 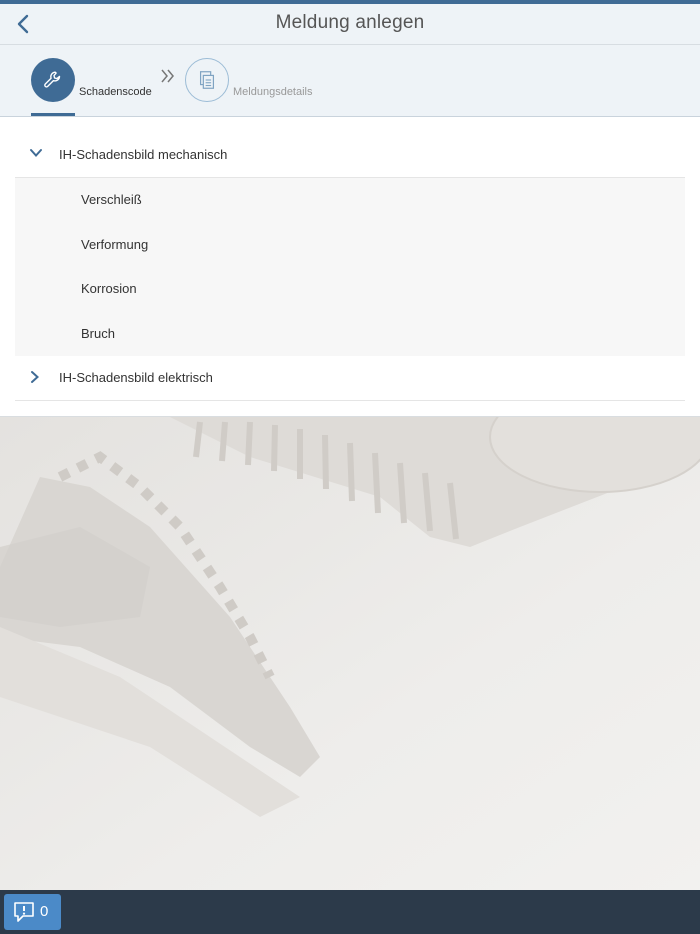 What do you see at coordinates (350, 81) in the screenshot?
I see `wizard-progress: Schadenscode Meldungsdetails` at bounding box center [350, 81].